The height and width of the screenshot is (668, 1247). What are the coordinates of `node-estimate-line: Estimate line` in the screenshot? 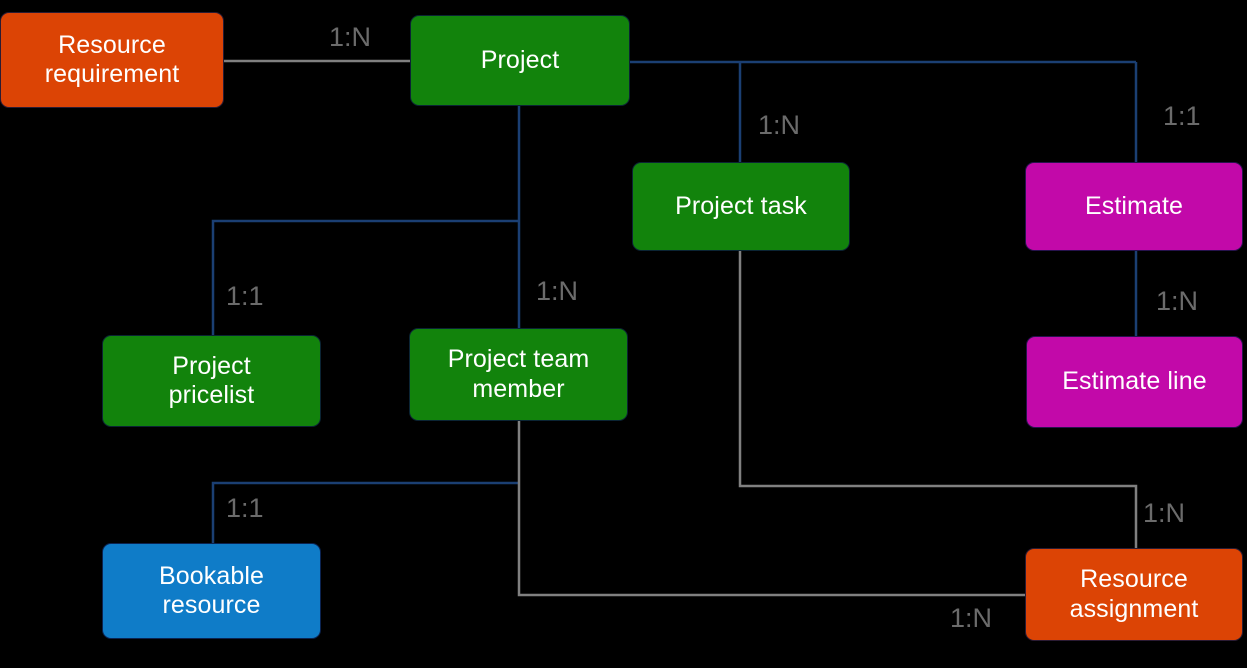 It's located at (1134, 382).